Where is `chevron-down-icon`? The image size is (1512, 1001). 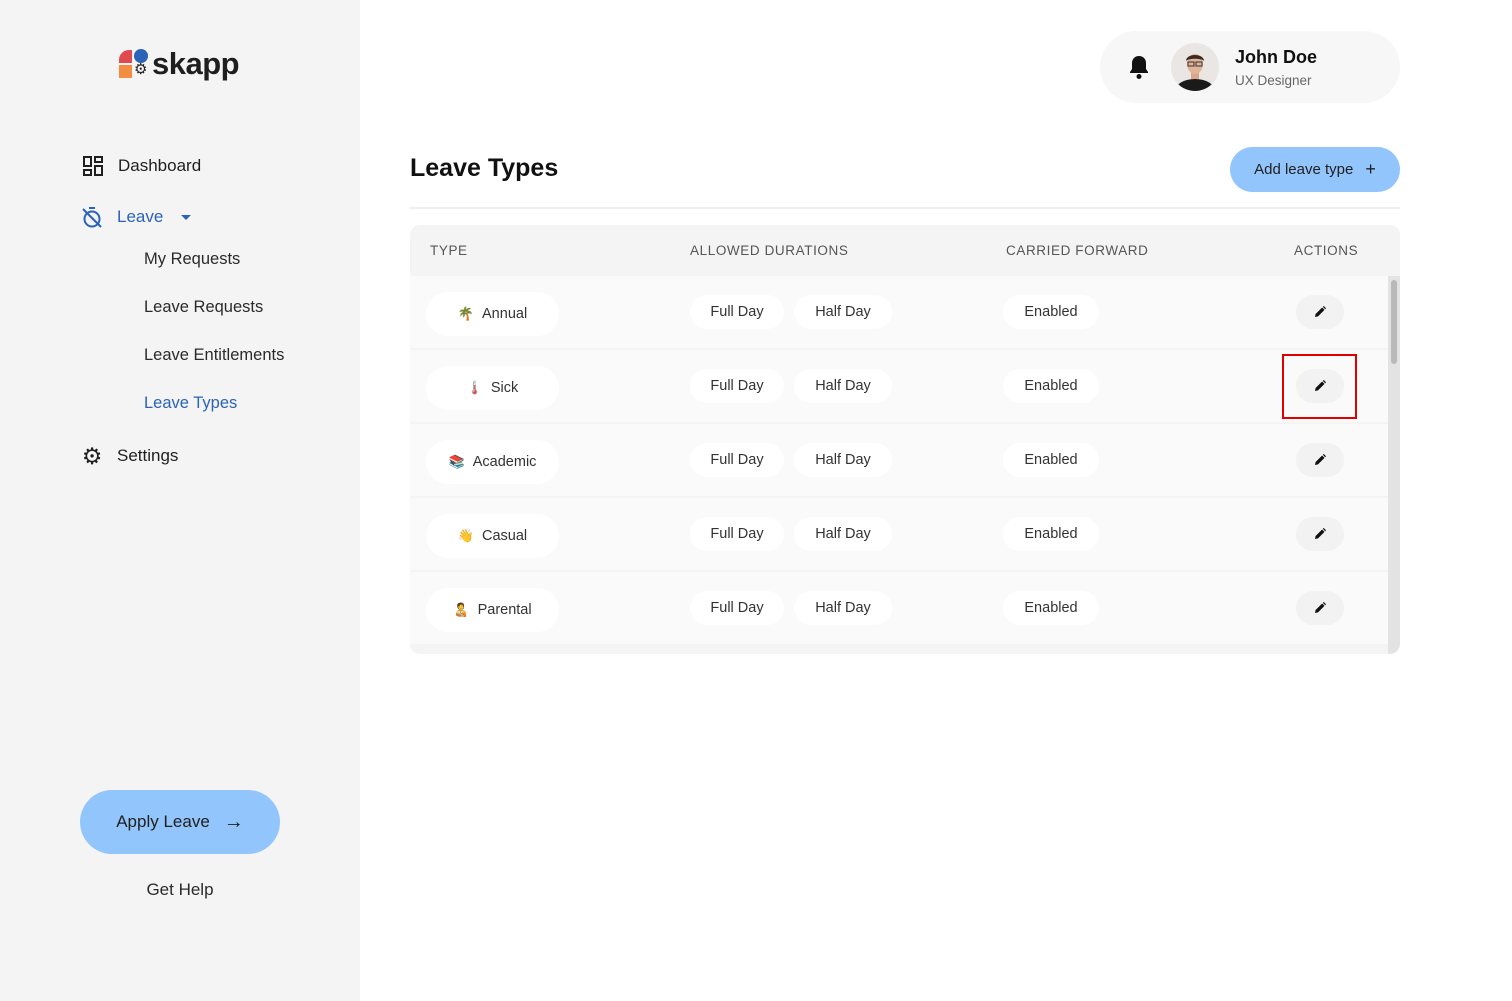
chevron-down-icon is located at coordinates (186, 217).